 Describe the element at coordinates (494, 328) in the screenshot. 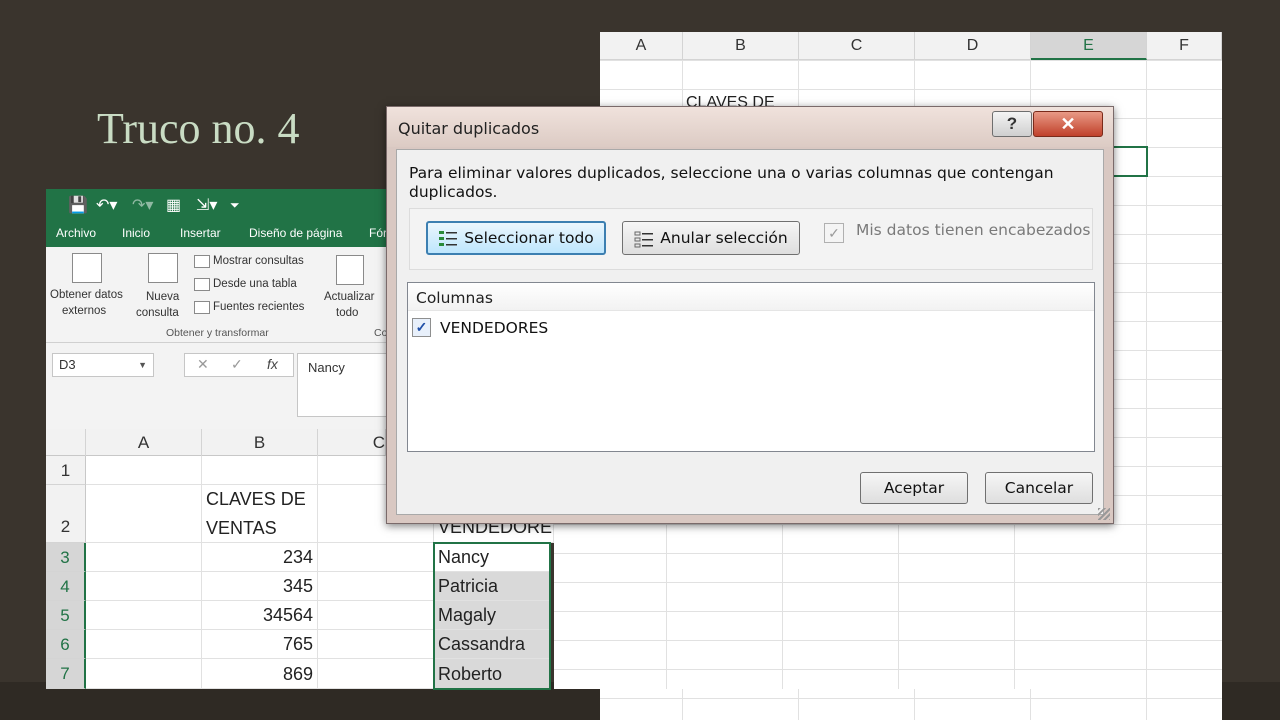

I see `vendedores-label: VENDEDORES` at that location.